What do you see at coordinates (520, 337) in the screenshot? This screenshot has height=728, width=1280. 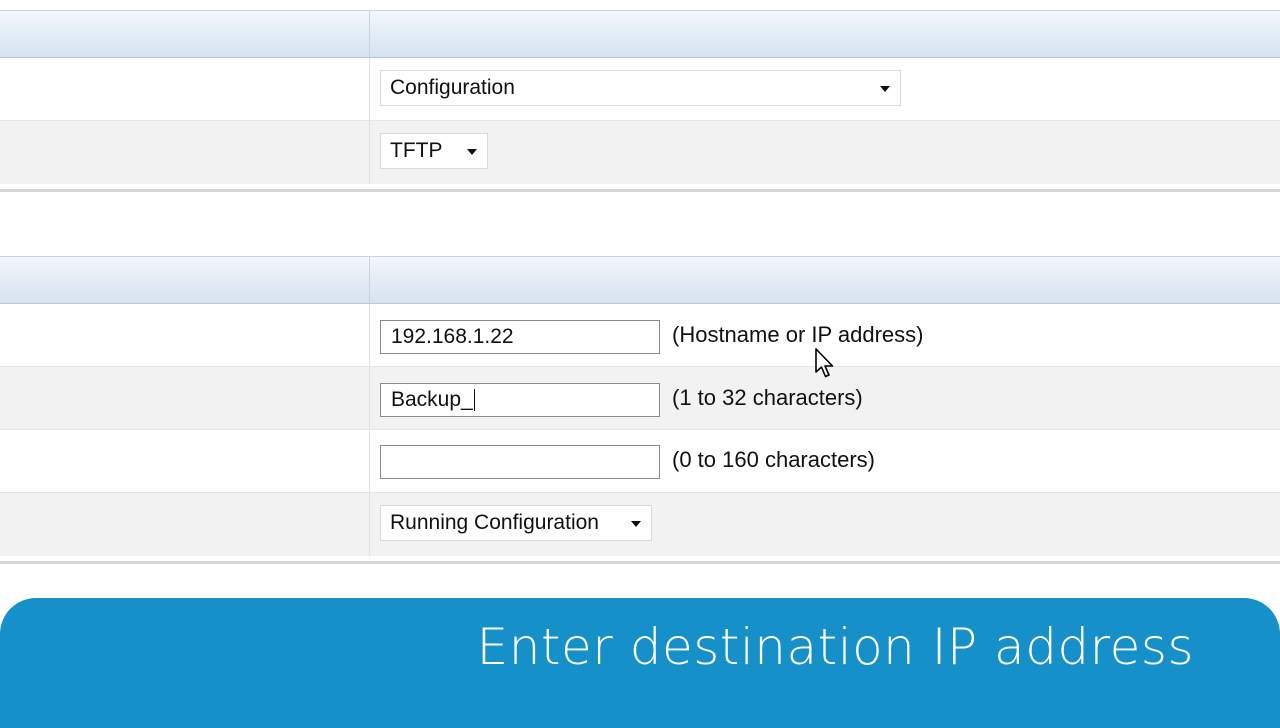 I see `server-address-input: 192.168.1.22` at bounding box center [520, 337].